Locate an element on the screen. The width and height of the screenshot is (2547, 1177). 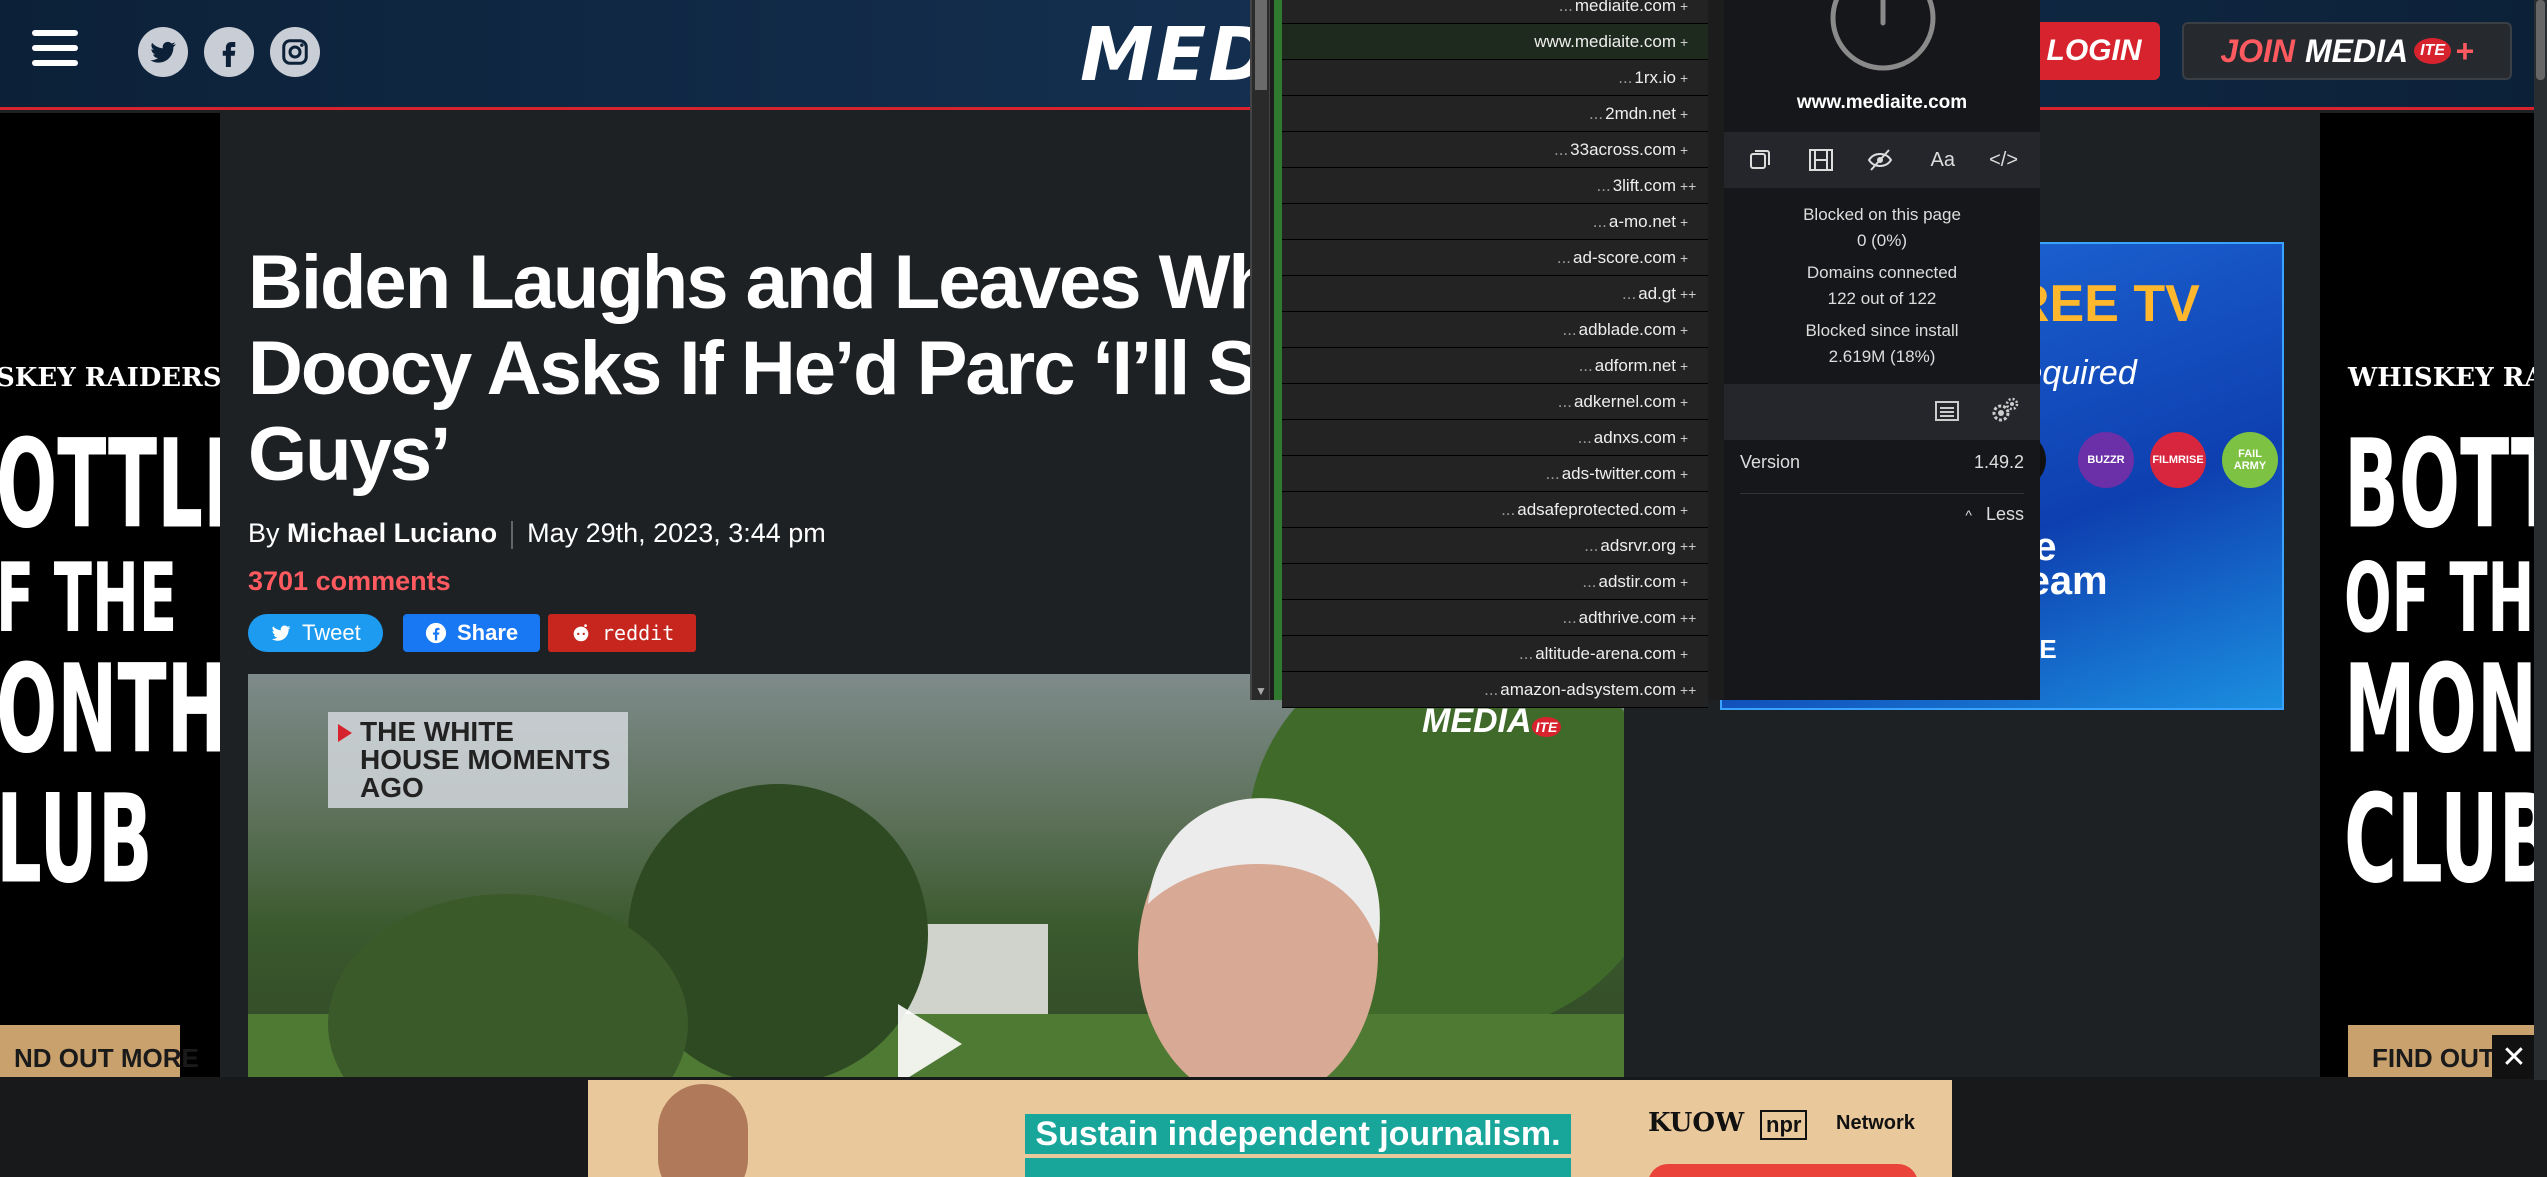
join-plus-label: + is located at coordinates (2464, 50).